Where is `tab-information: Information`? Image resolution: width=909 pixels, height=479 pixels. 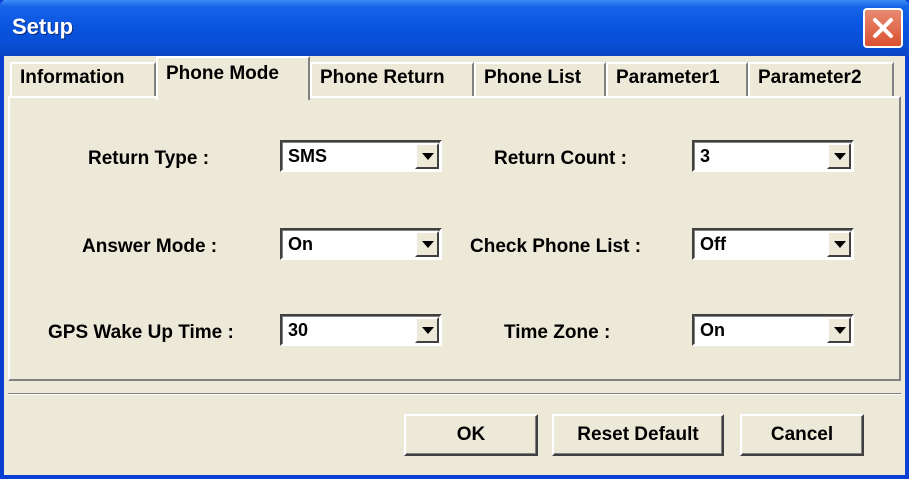 tab-information: Information is located at coordinates (83, 79).